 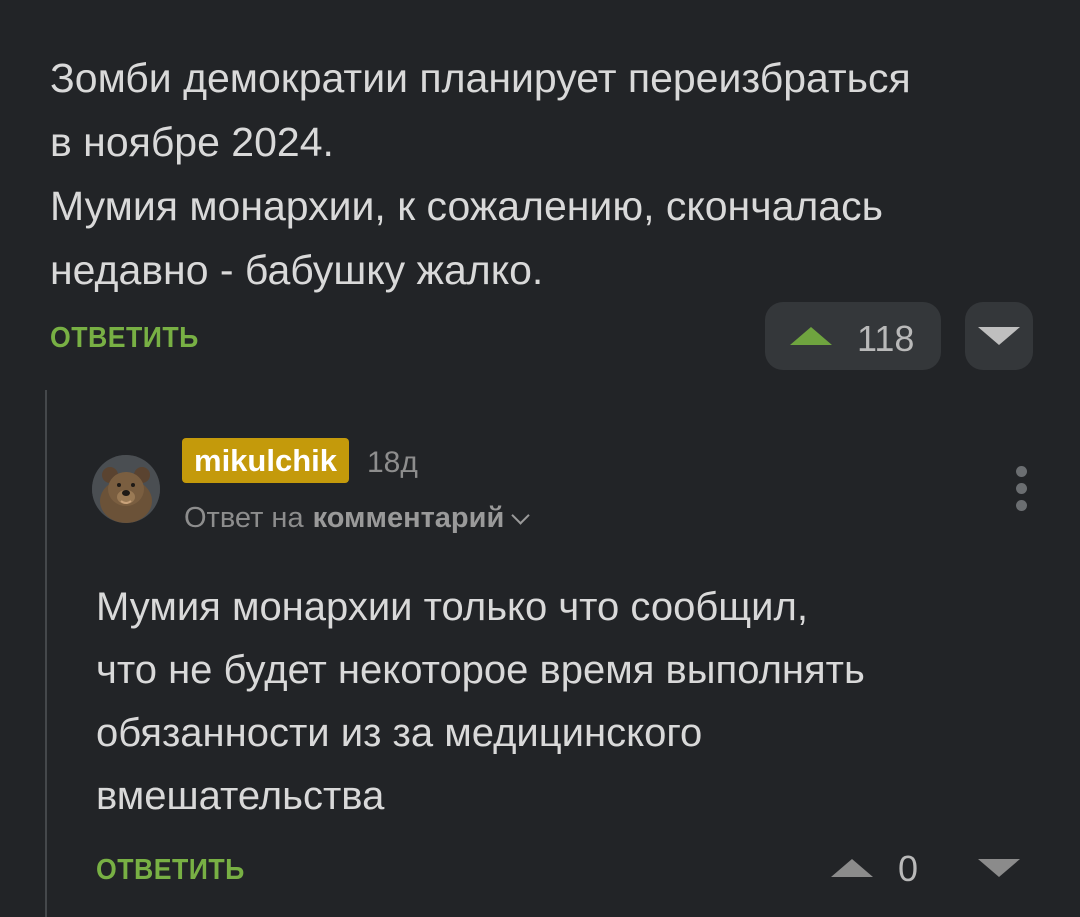 I want to click on parent-reply-button: ОТВЕТИТЬ, so click(x=124, y=338).